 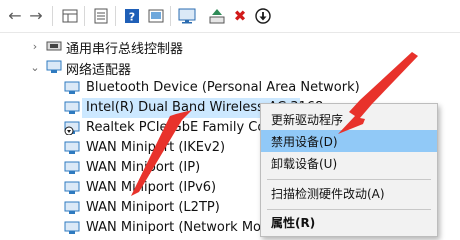 I want to click on device-console-icon, so click(x=156, y=16).